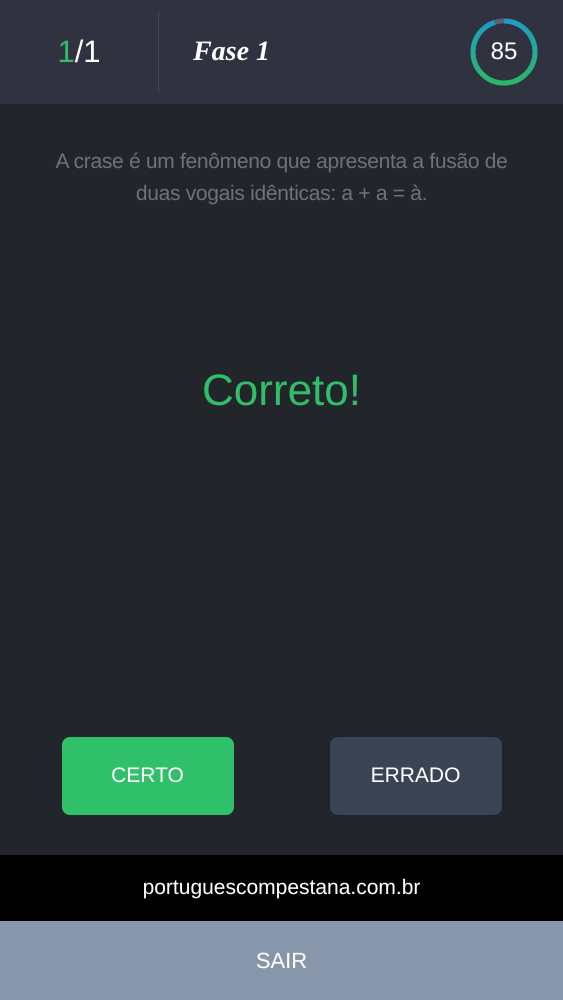  I want to click on statement-text: A crase é um fenômeno que apresenta a fusão de duas vogais idênticas: a + a = à., so click(281, 178).